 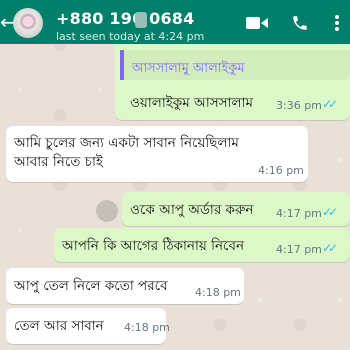 What do you see at coordinates (299, 105) in the screenshot?
I see `message-time: 3:36 pm` at bounding box center [299, 105].